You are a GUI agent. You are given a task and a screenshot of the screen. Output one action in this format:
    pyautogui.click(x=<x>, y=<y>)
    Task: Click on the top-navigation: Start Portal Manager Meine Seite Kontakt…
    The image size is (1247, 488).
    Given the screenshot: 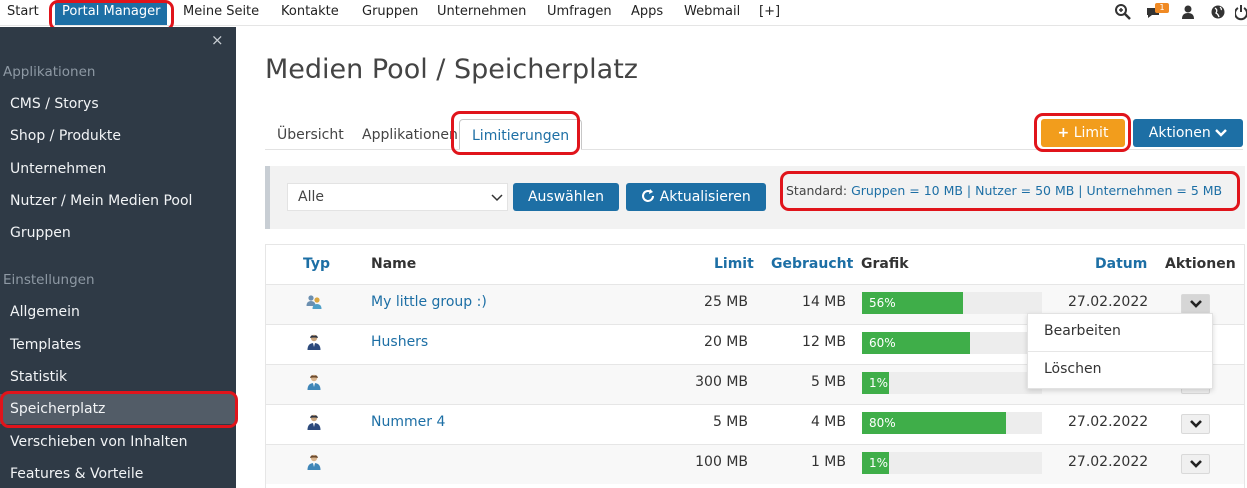 What is the action you would take?
    pyautogui.click(x=623, y=13)
    